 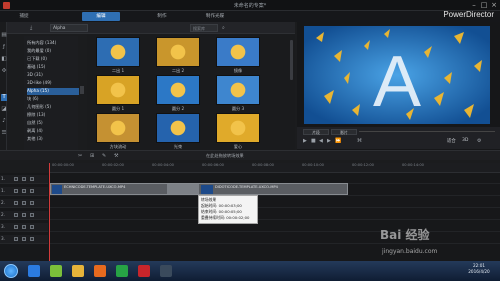 I want to click on grid-scrollbar, so click(x=291, y=60).